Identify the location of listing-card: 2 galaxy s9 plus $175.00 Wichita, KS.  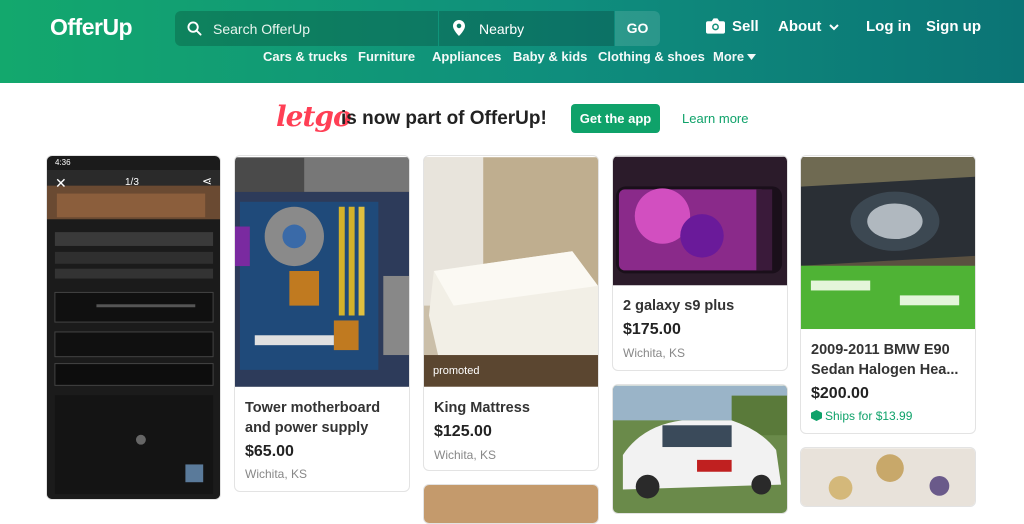
(700, 263).